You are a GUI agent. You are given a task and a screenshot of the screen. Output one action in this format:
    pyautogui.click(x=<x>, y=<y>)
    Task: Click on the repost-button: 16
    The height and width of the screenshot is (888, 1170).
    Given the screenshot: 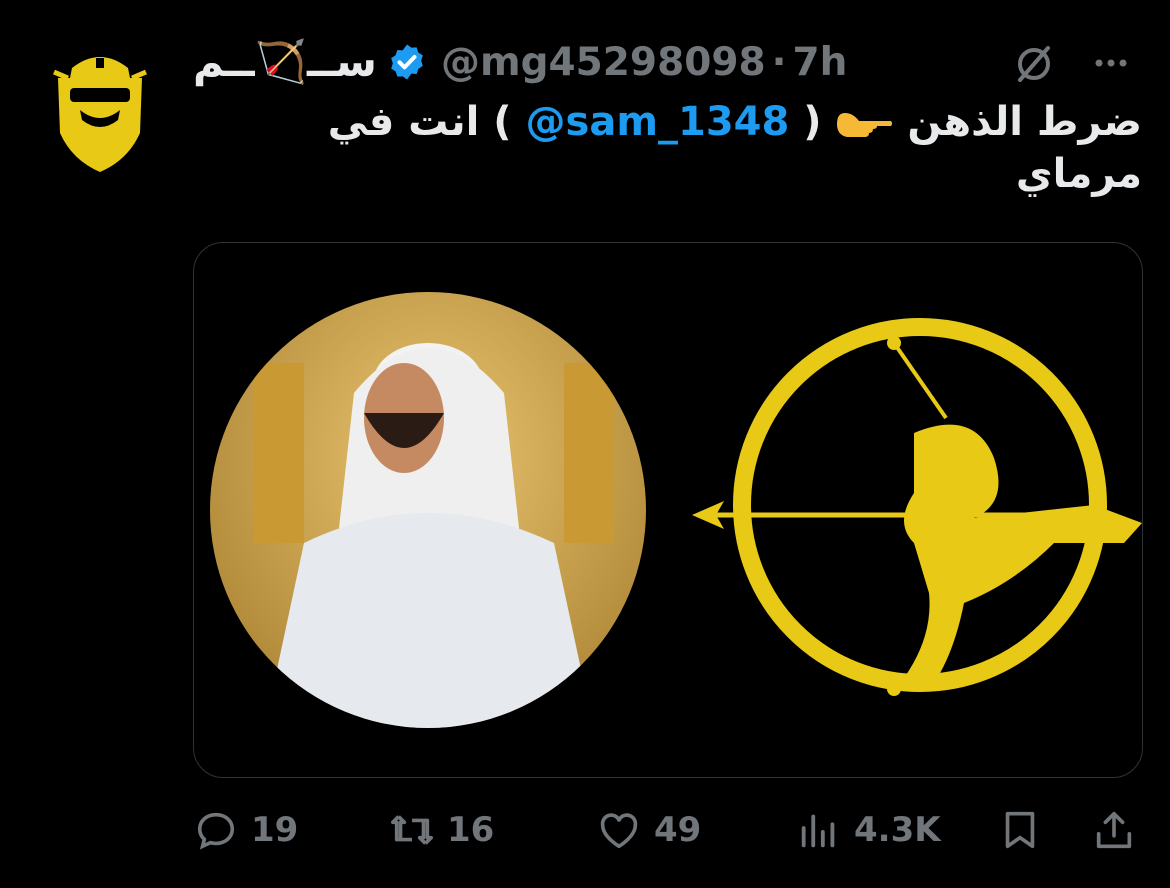 What is the action you would take?
    pyautogui.click(x=441, y=830)
    